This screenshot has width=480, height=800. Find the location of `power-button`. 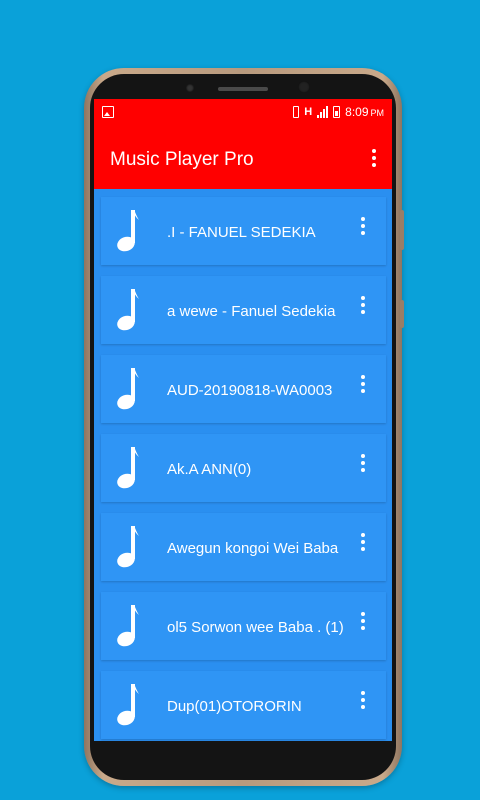

power-button is located at coordinates (402, 314).